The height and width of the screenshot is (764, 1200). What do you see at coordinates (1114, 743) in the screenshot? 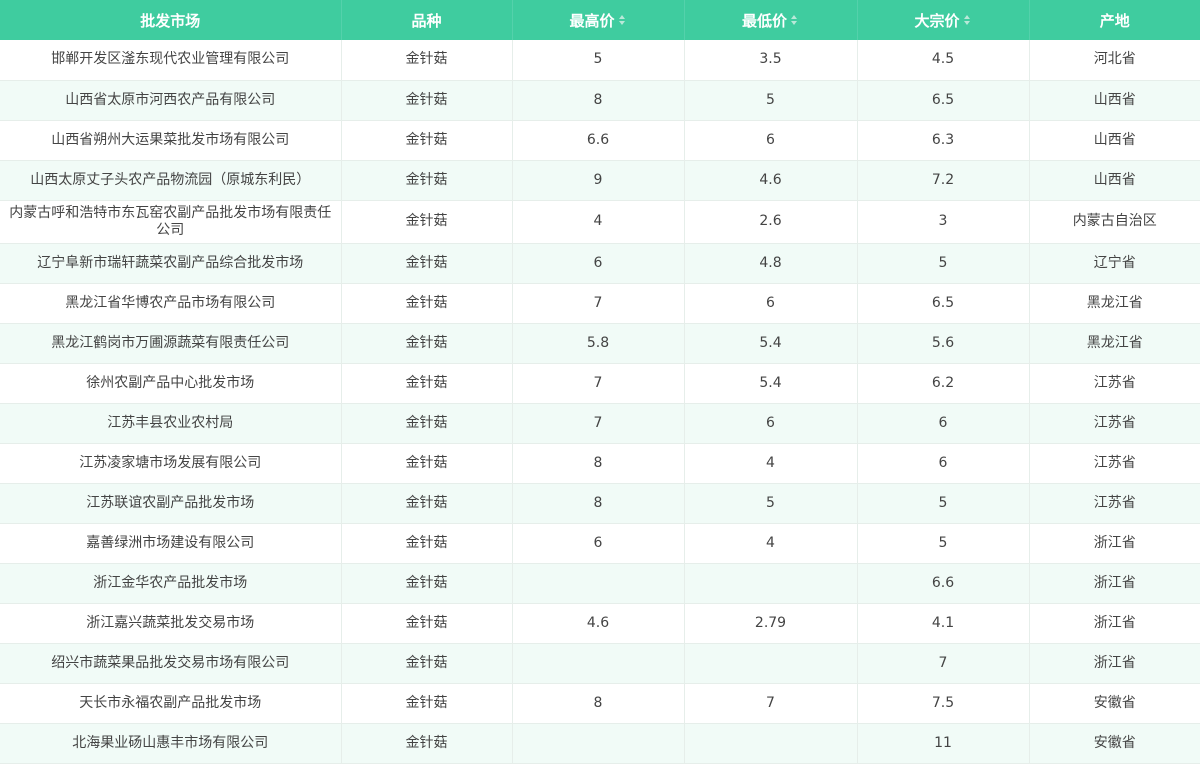
I see `cell-origin: 安徽省` at bounding box center [1114, 743].